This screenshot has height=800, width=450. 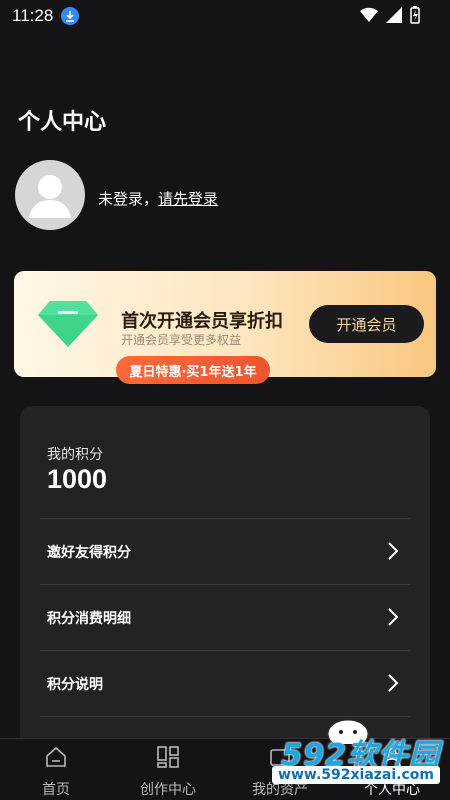 I want to click on tab-home: 首页, so click(x=56, y=772).